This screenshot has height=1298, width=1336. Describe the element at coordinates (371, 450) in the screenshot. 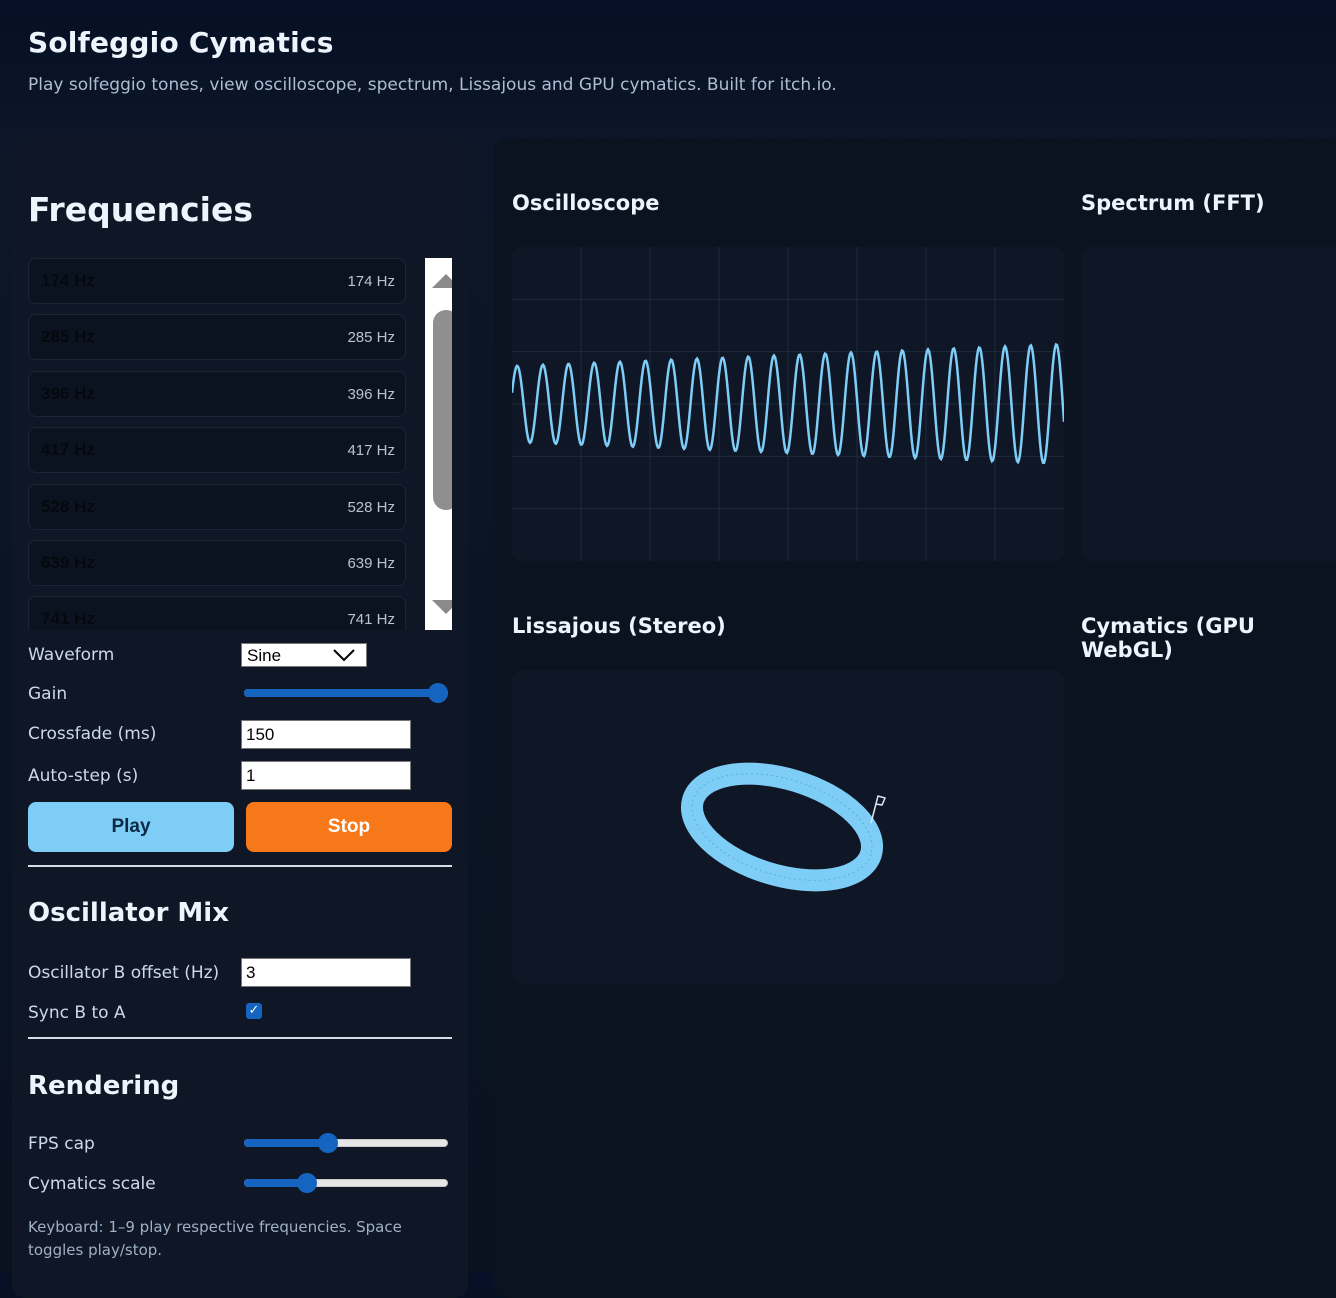

I see `frequency-value: 417 Hz` at that location.